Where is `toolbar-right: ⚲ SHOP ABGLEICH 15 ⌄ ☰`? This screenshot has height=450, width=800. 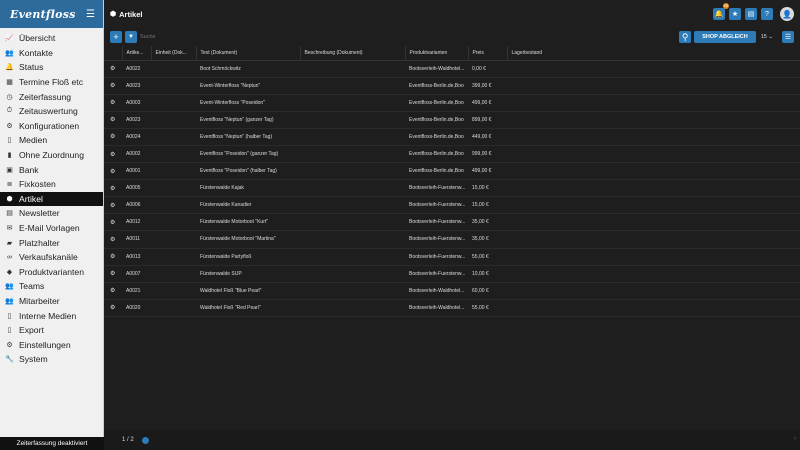 toolbar-right: ⚲ SHOP ABGLEICH 15 ⌄ ☰ is located at coordinates (736, 37).